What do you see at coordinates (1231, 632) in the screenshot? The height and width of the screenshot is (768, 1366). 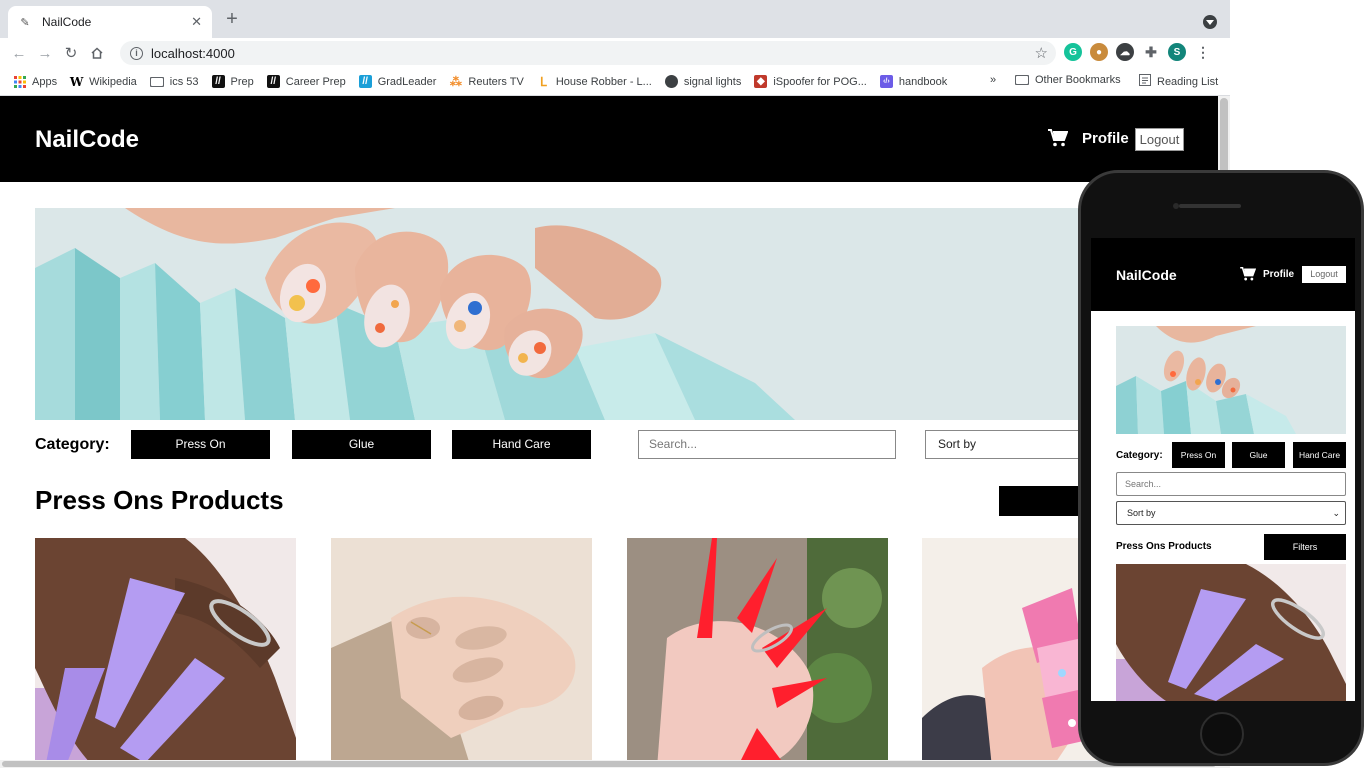 I see `mobile-product-card-lavender-press-ons` at bounding box center [1231, 632].